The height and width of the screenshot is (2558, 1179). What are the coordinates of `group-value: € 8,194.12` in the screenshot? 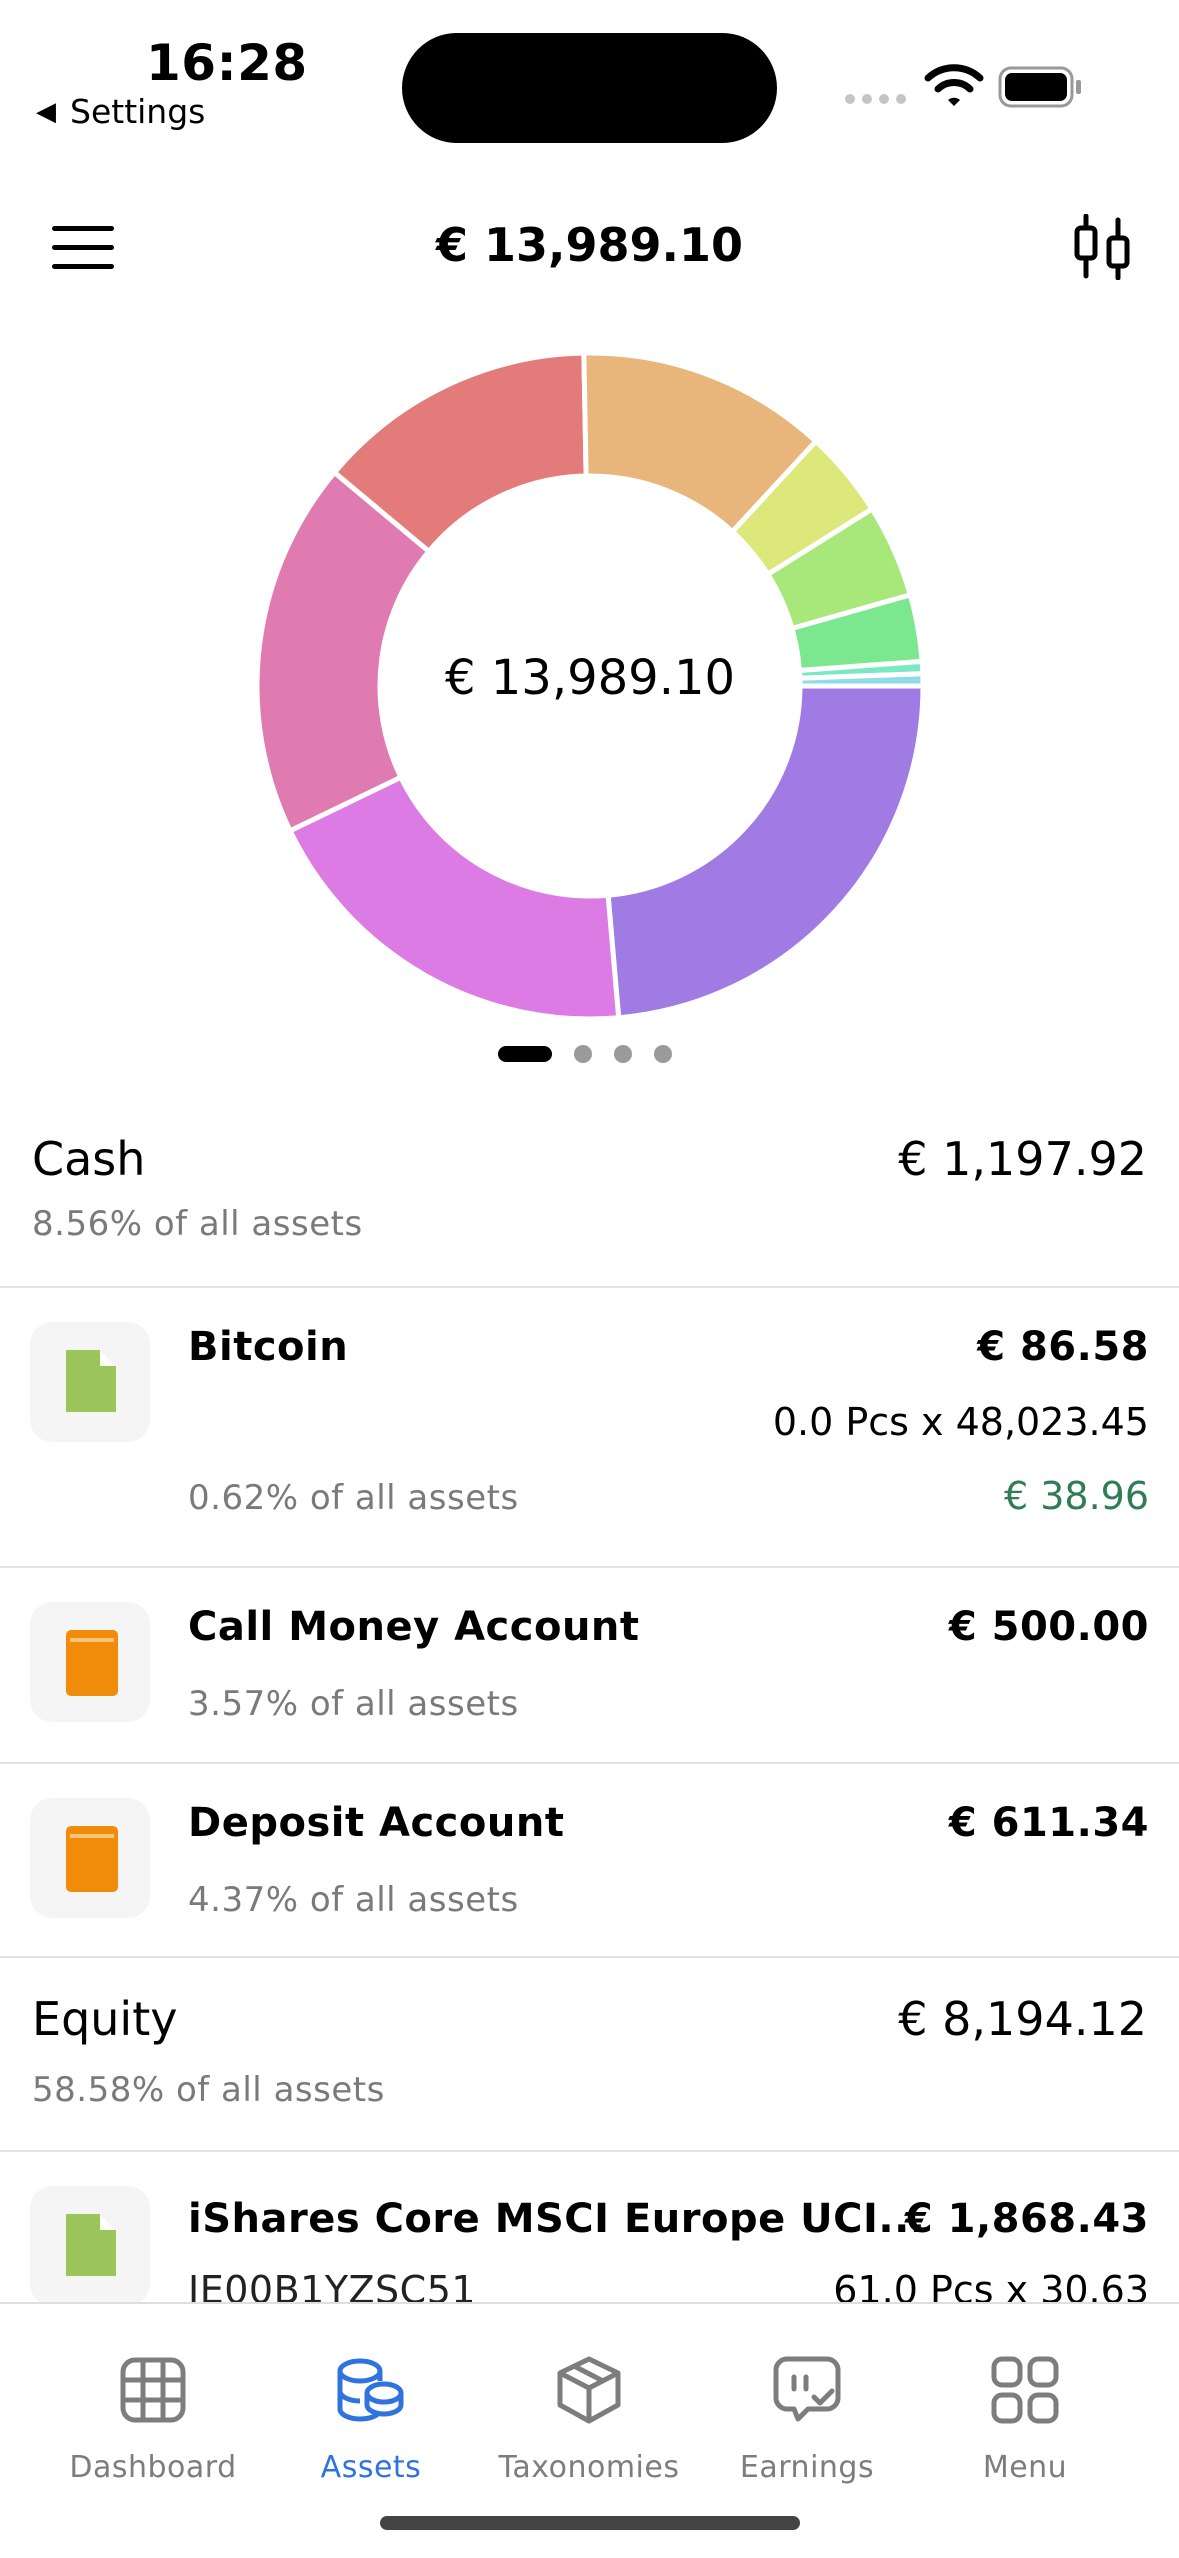 It's located at (1022, 2019).